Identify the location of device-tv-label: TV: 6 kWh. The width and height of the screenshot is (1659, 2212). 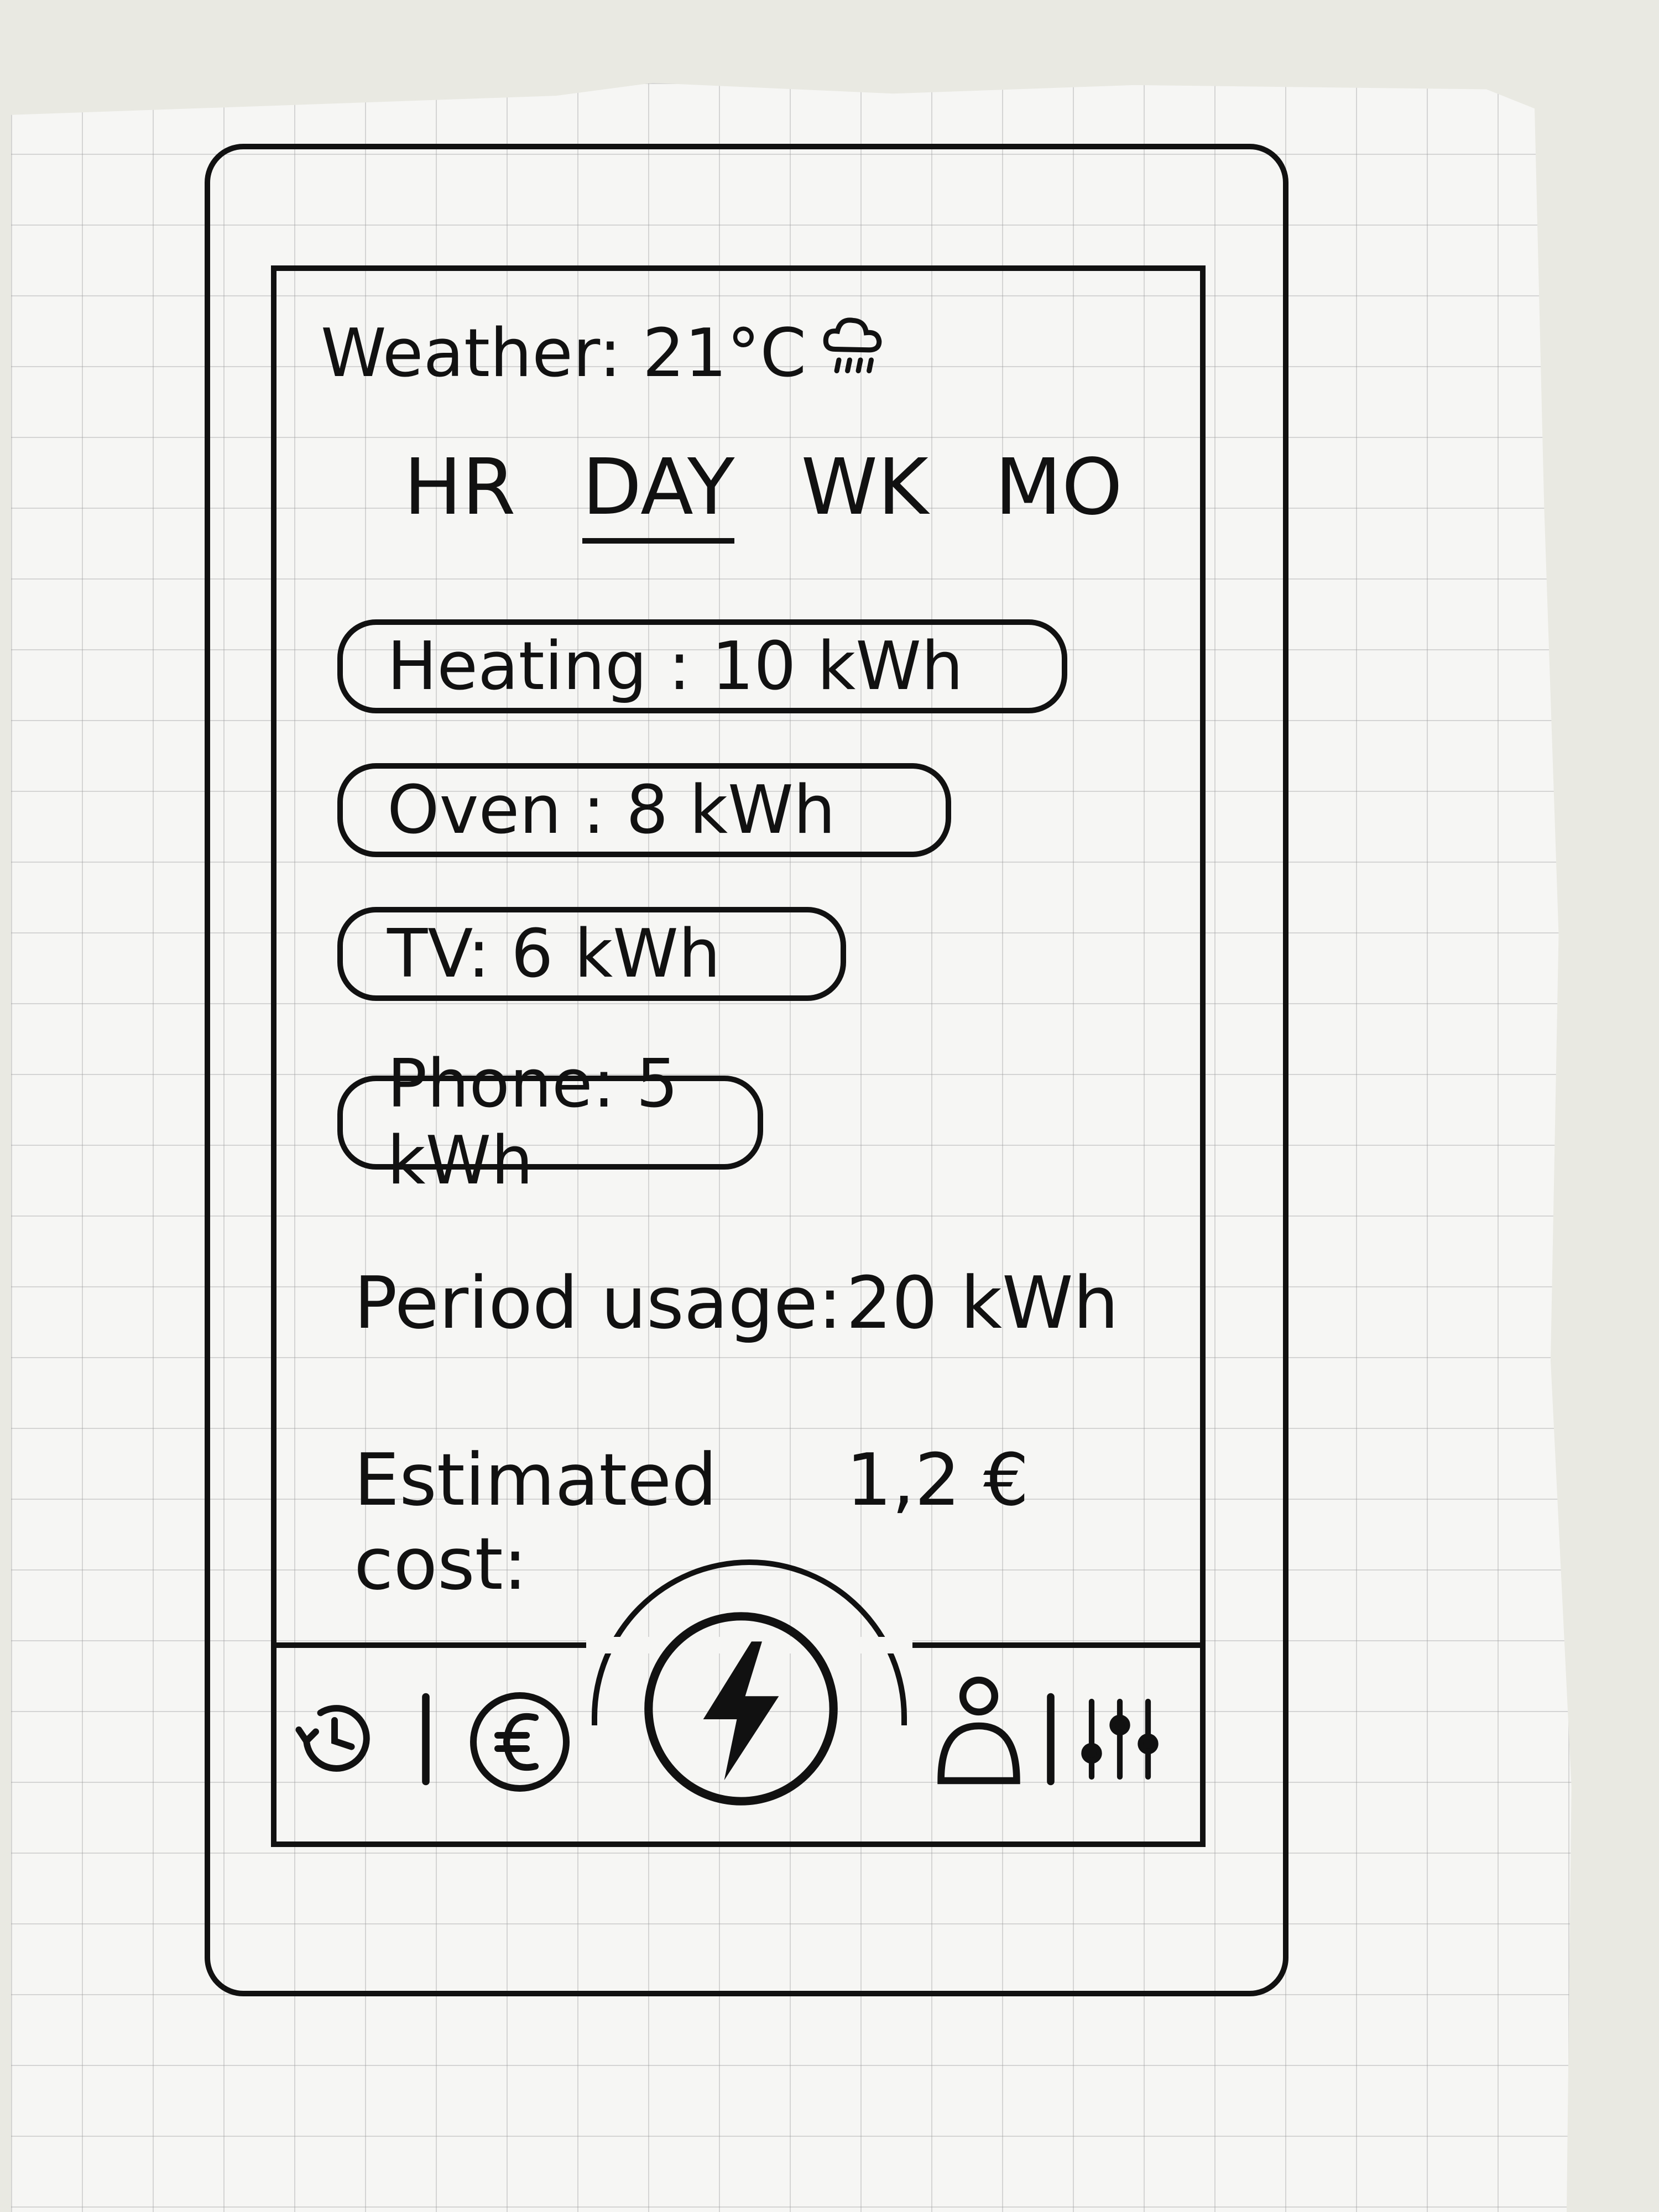
(554, 954).